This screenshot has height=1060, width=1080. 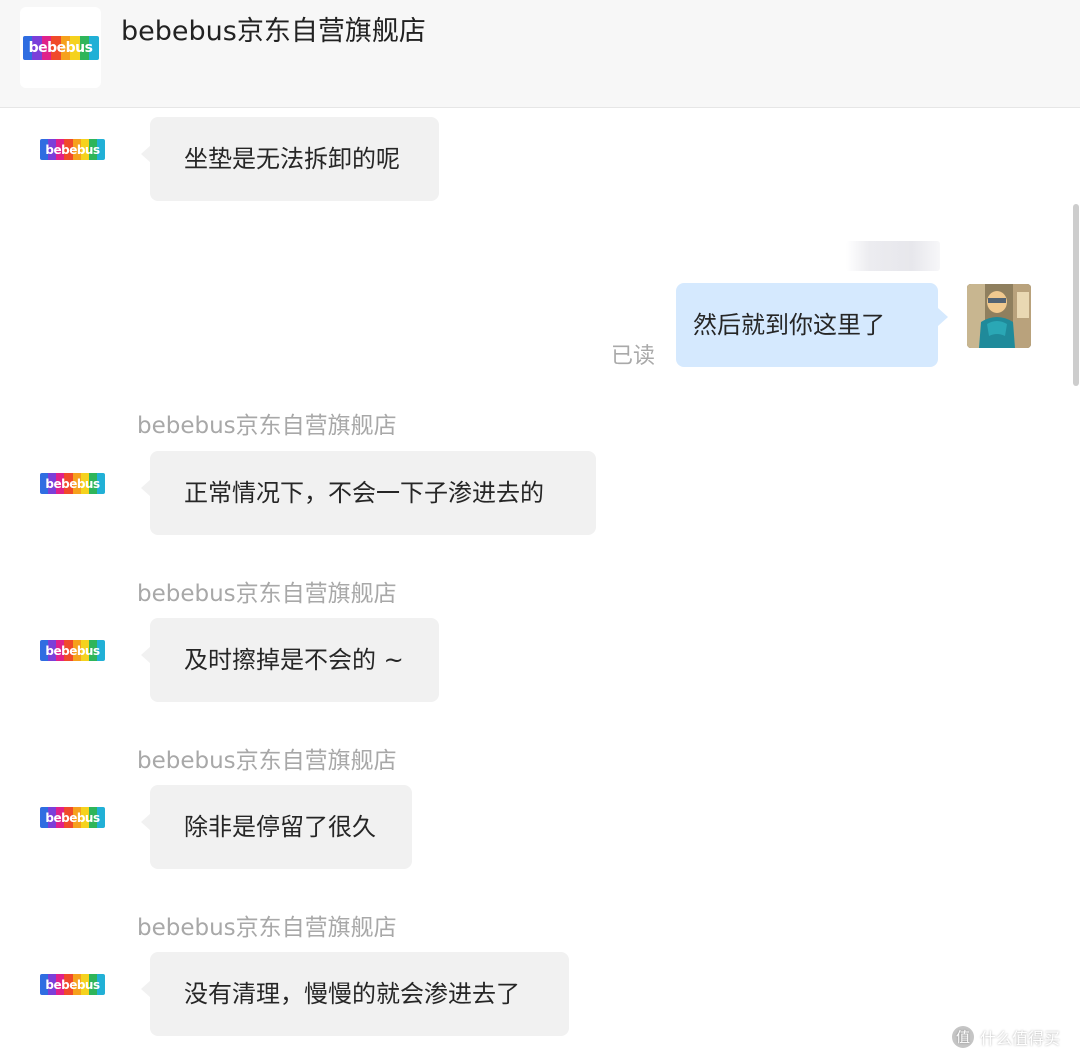 What do you see at coordinates (893, 256) in the screenshot?
I see `blurred-timestamp` at bounding box center [893, 256].